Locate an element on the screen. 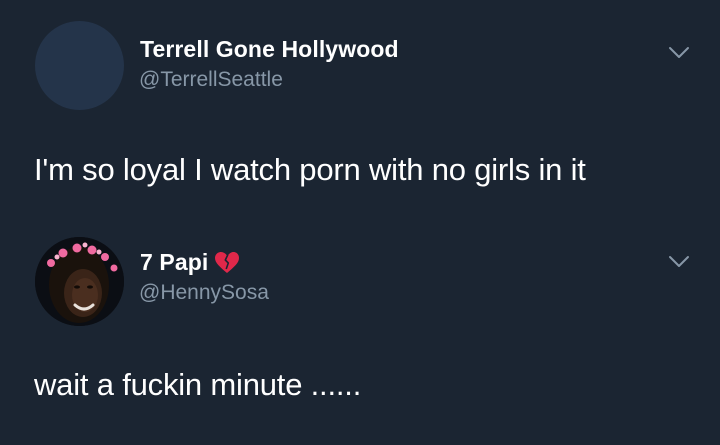  display-name: 7 Papi is located at coordinates (174, 262).